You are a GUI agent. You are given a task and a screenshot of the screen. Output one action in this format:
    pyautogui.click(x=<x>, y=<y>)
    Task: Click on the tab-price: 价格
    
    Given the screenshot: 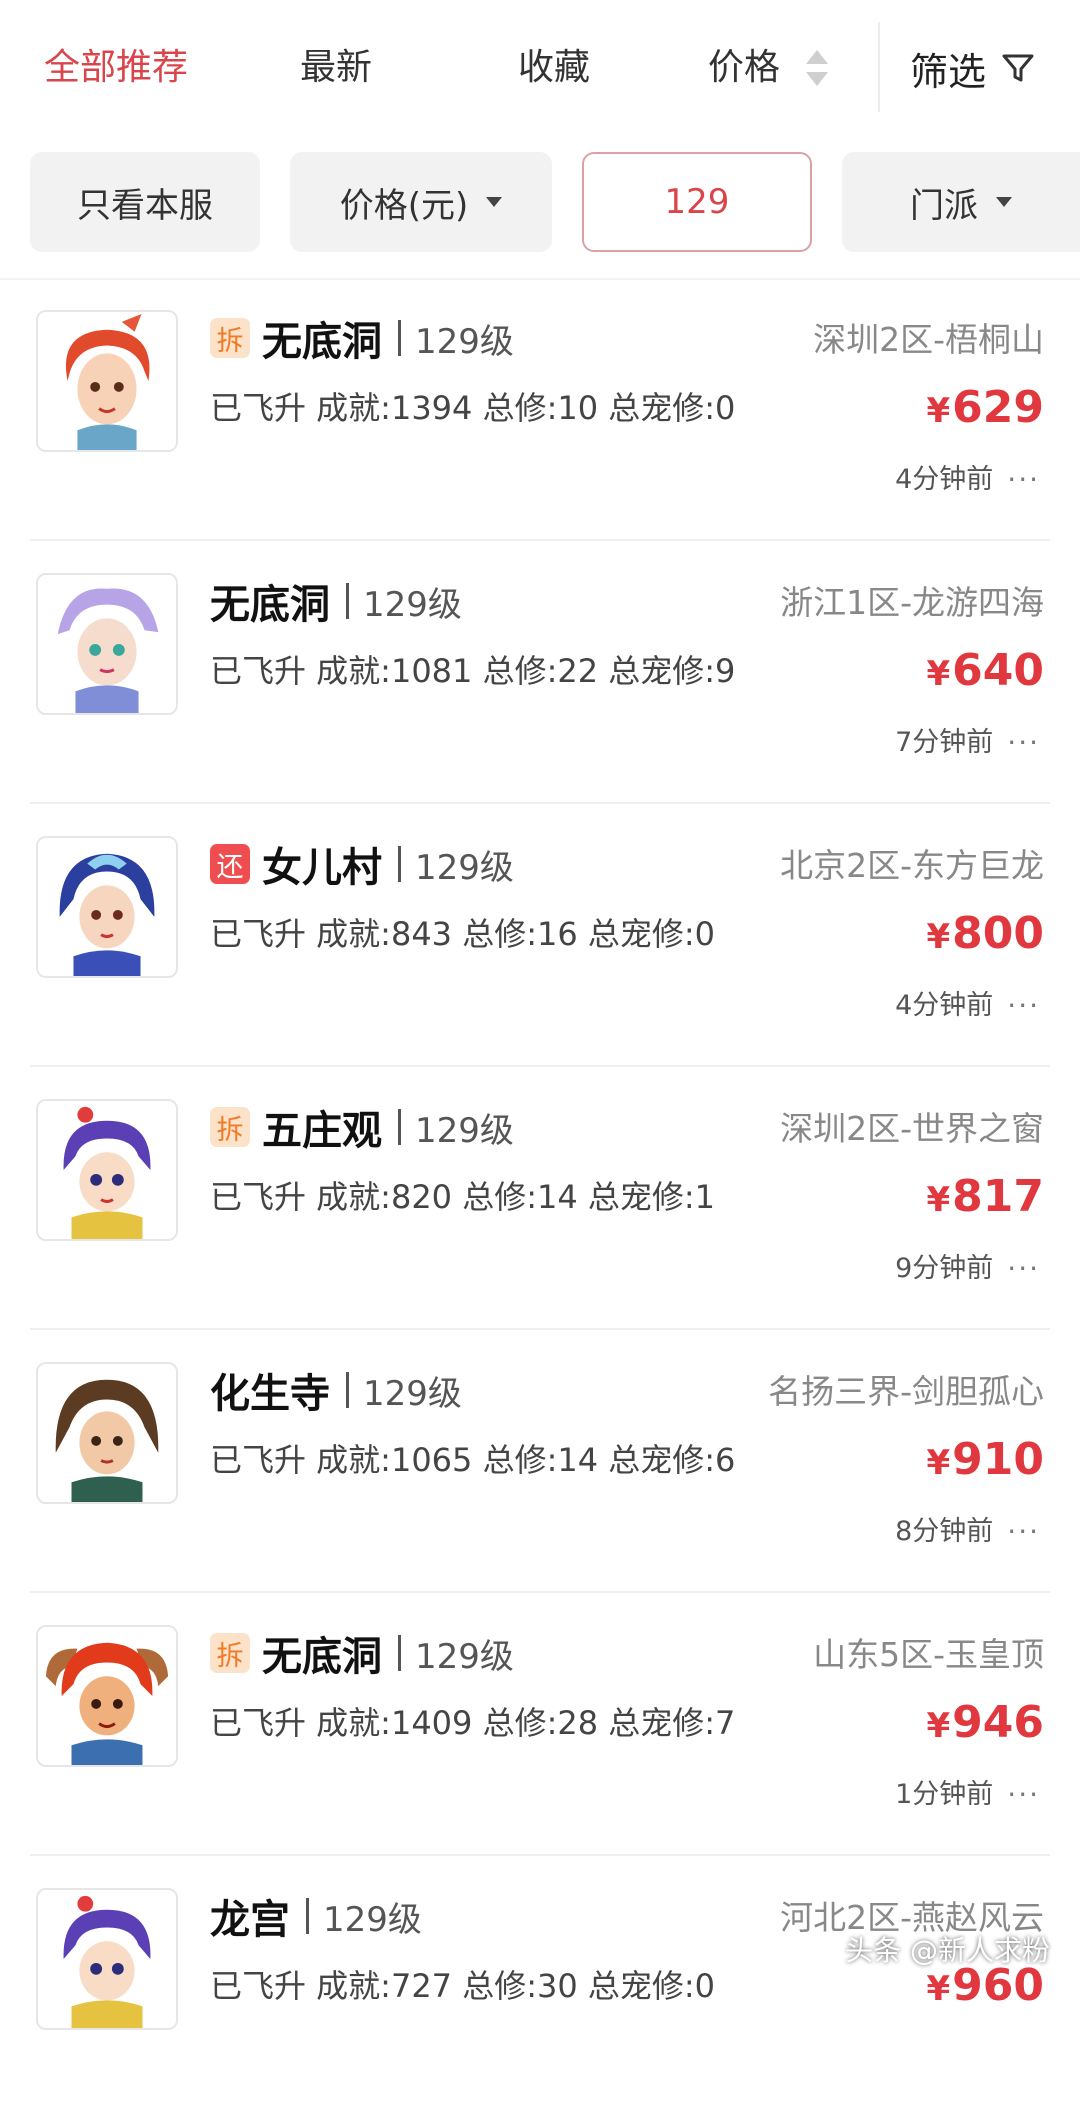 What is the action you would take?
    pyautogui.click(x=744, y=68)
    